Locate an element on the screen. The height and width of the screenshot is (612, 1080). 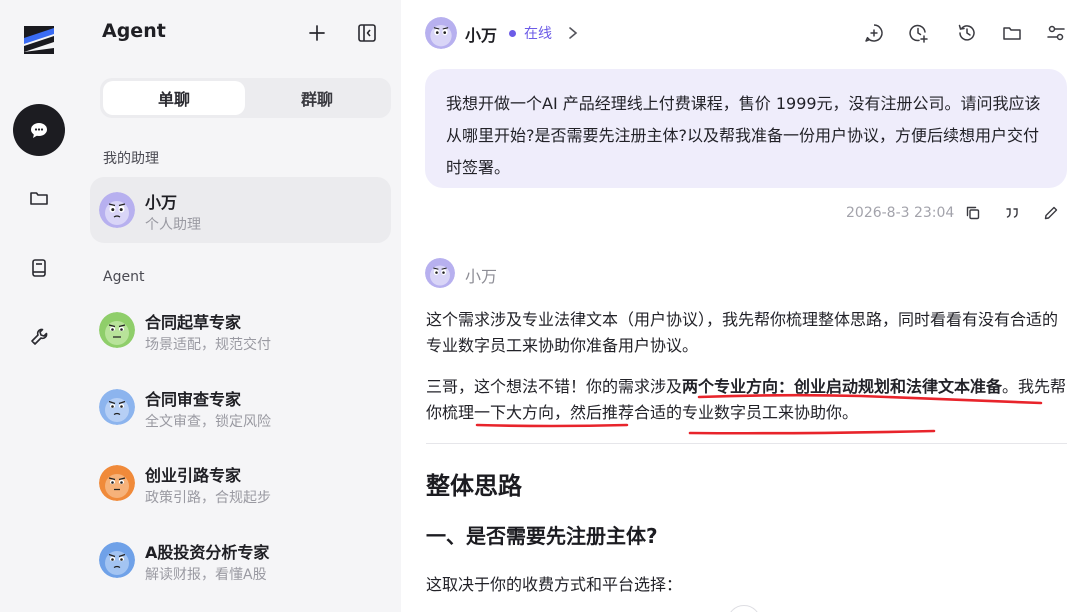
section-agent: Agent is located at coordinates (124, 277).